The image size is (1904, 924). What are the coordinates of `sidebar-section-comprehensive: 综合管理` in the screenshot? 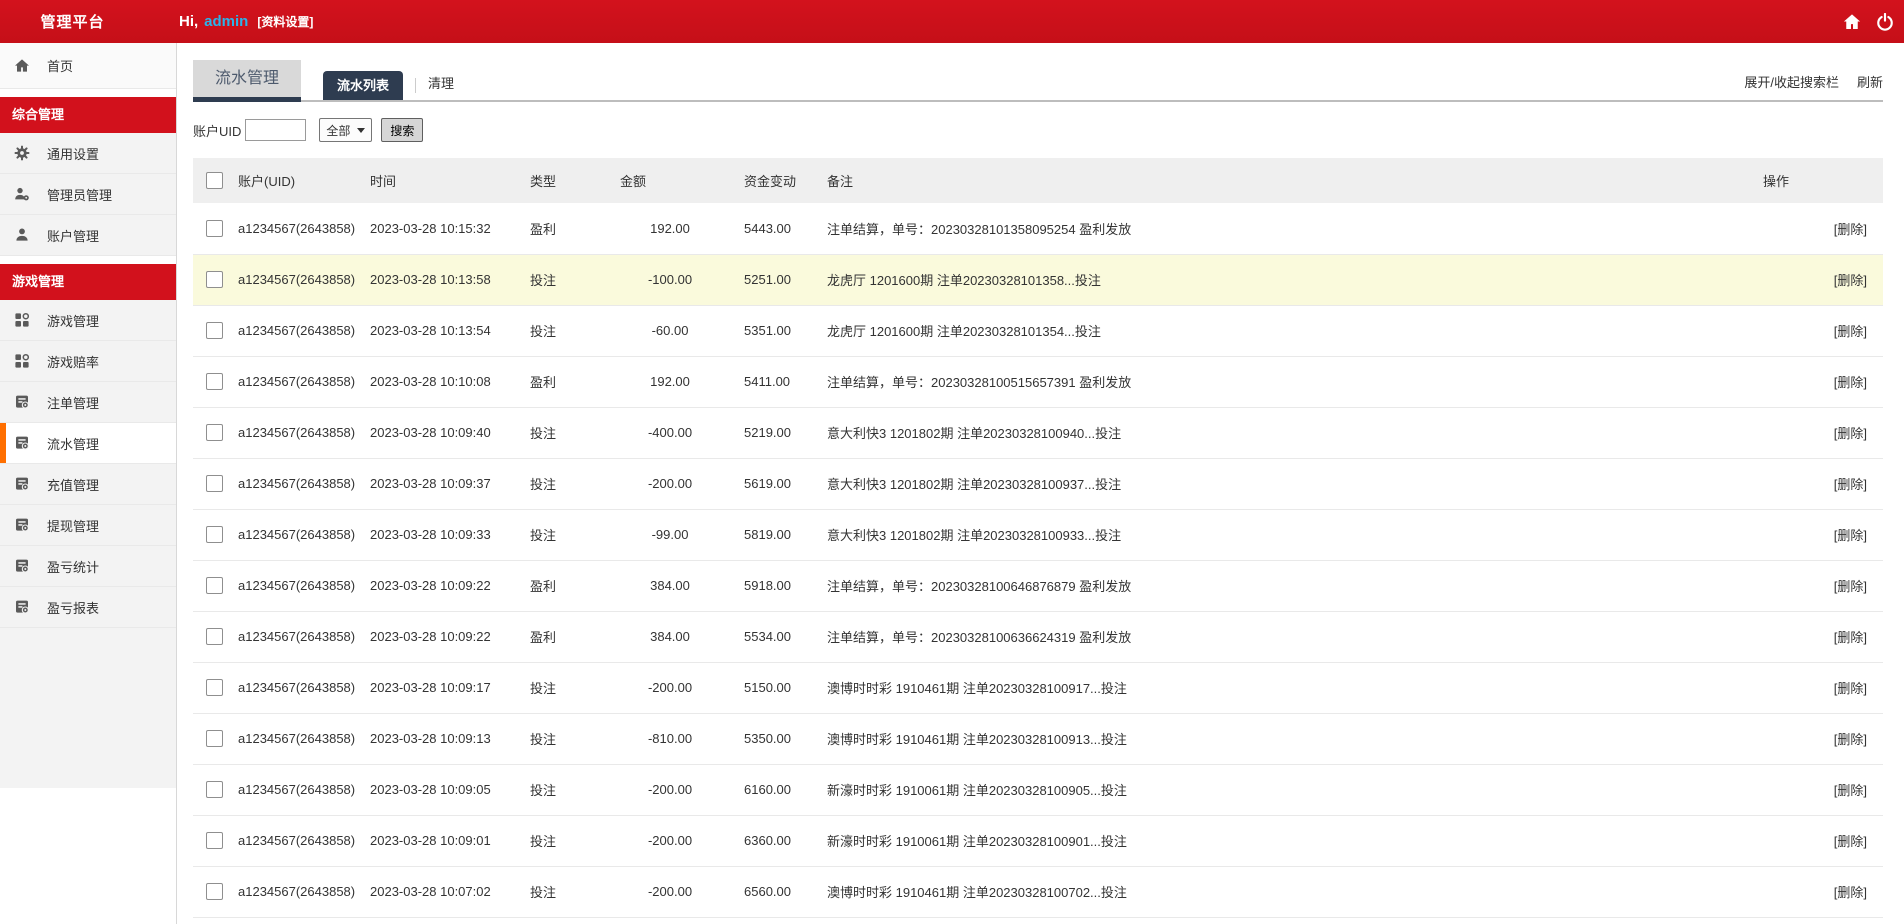 It's located at (88, 115).